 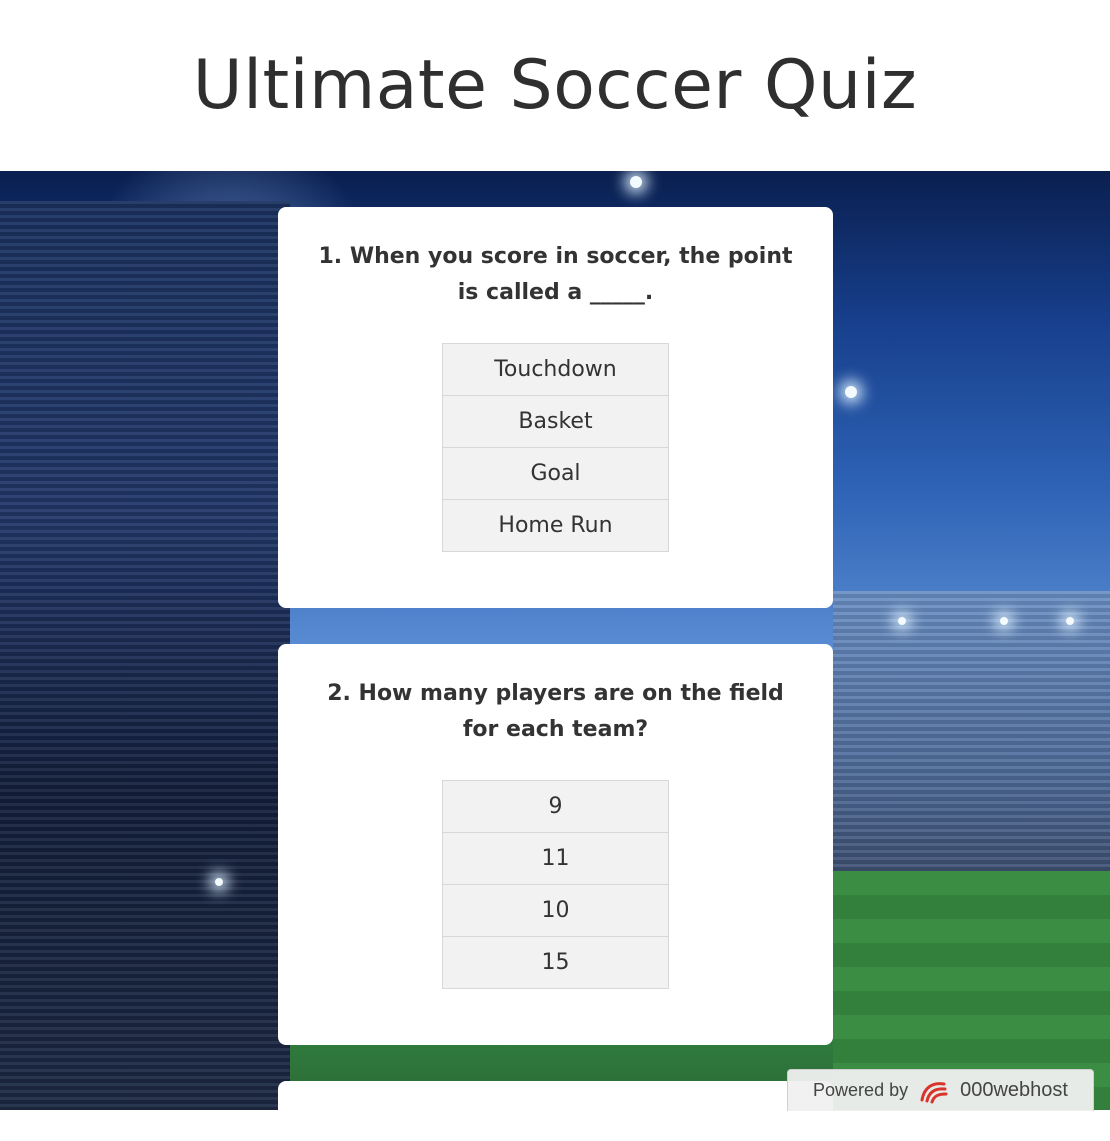 What do you see at coordinates (934, 1091) in the screenshot?
I see `000webhost-logo-icon` at bounding box center [934, 1091].